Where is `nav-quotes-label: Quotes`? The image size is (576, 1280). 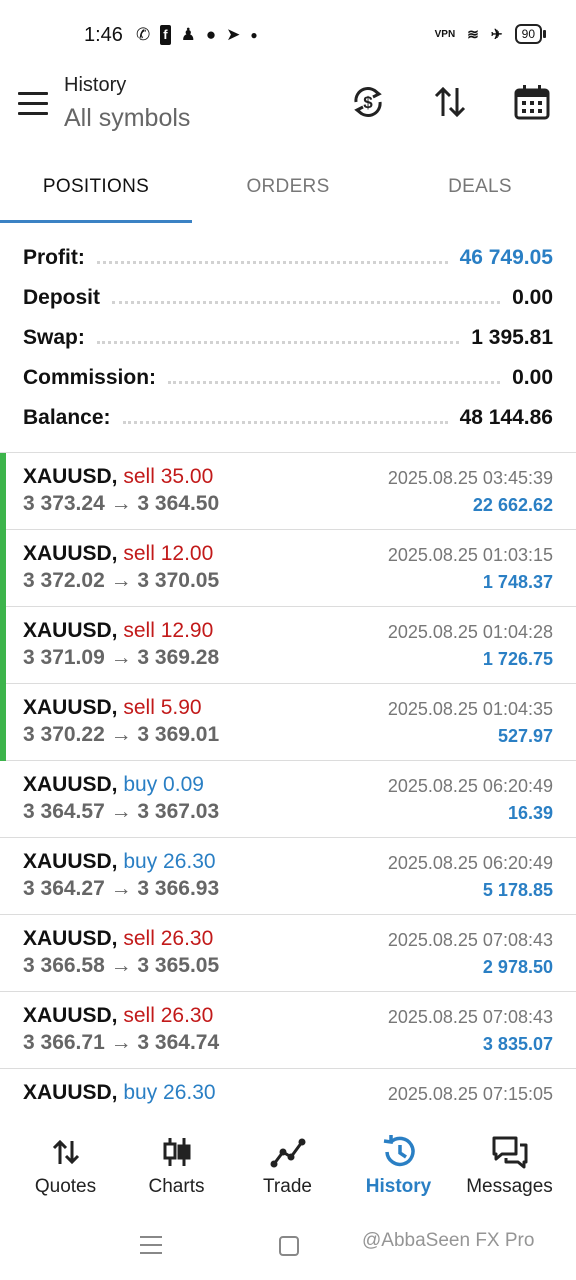 nav-quotes-label: Quotes is located at coordinates (65, 1186).